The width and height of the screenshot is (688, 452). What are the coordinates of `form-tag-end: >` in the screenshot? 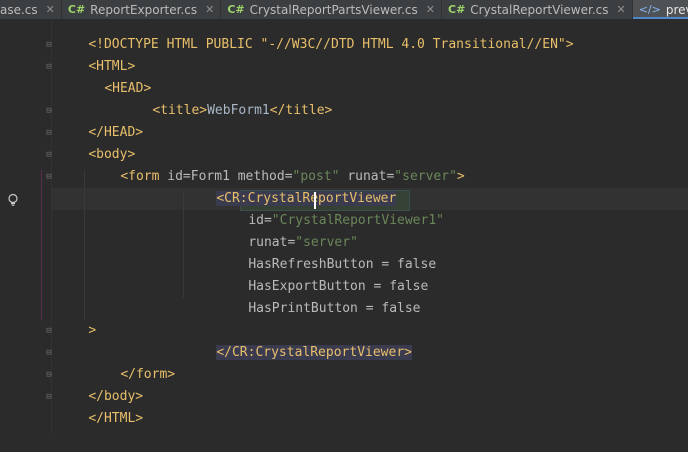 It's located at (460, 176).